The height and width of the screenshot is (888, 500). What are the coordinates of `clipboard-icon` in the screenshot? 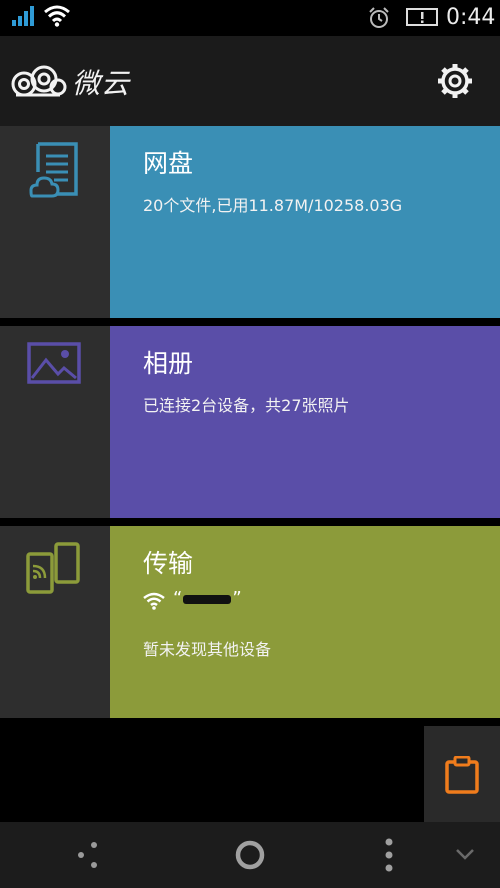 It's located at (462, 775).